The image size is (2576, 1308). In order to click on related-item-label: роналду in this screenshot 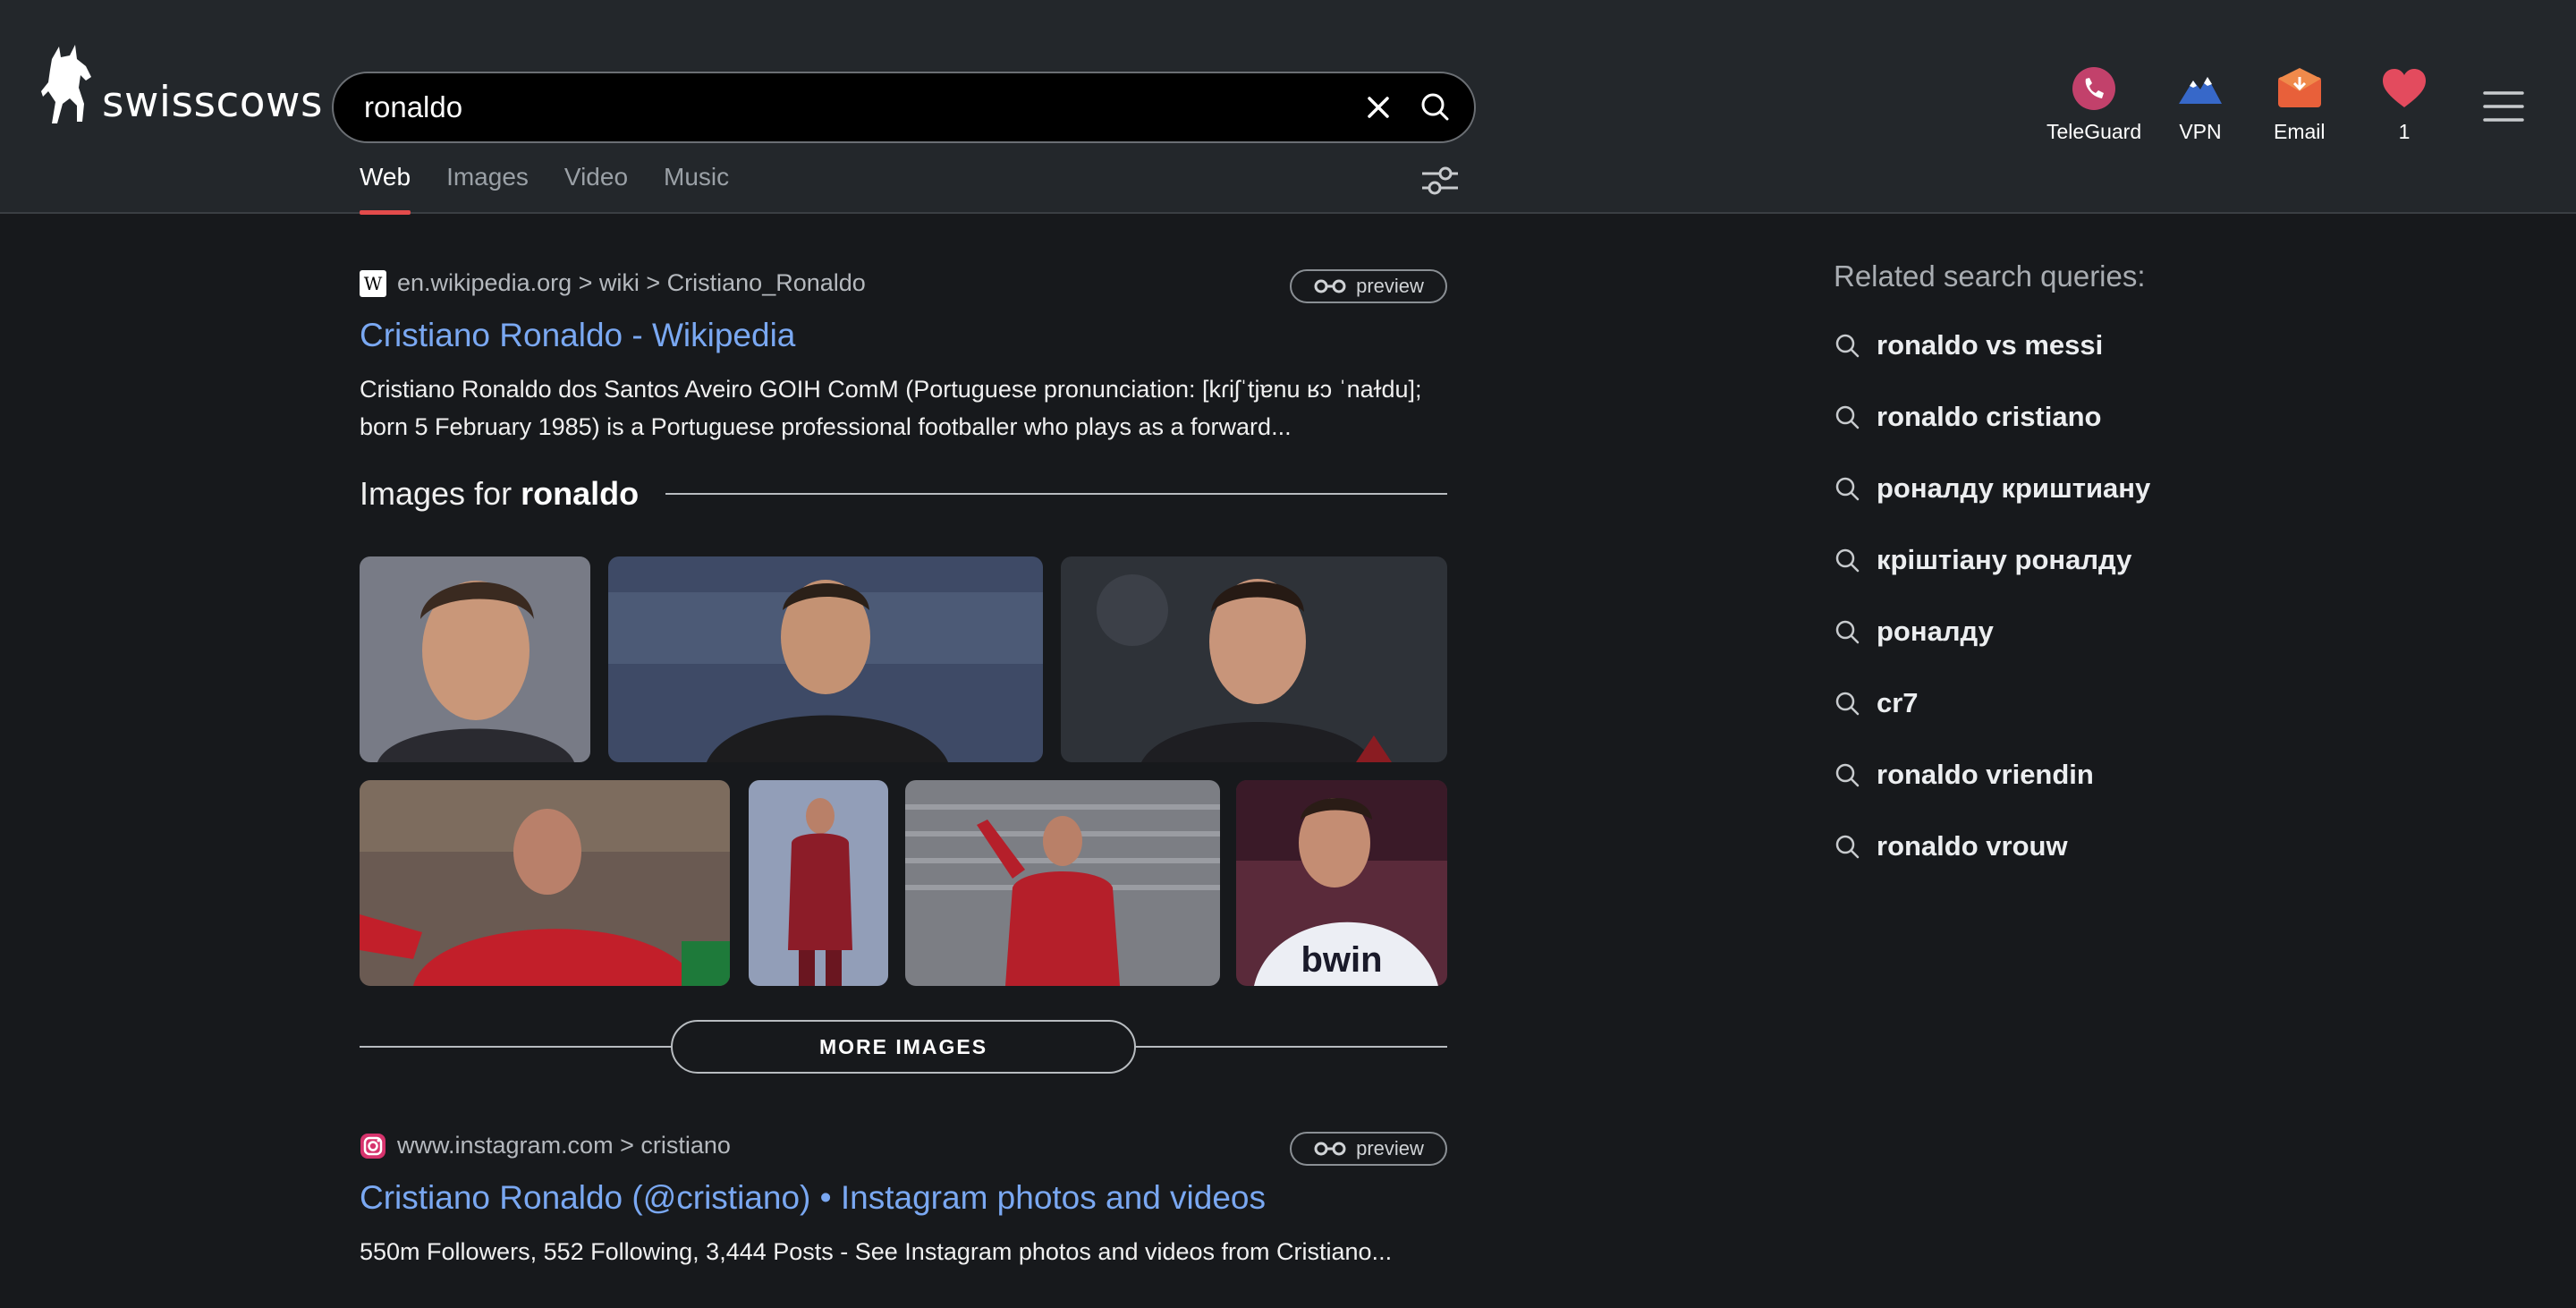, I will do `click(1935, 631)`.